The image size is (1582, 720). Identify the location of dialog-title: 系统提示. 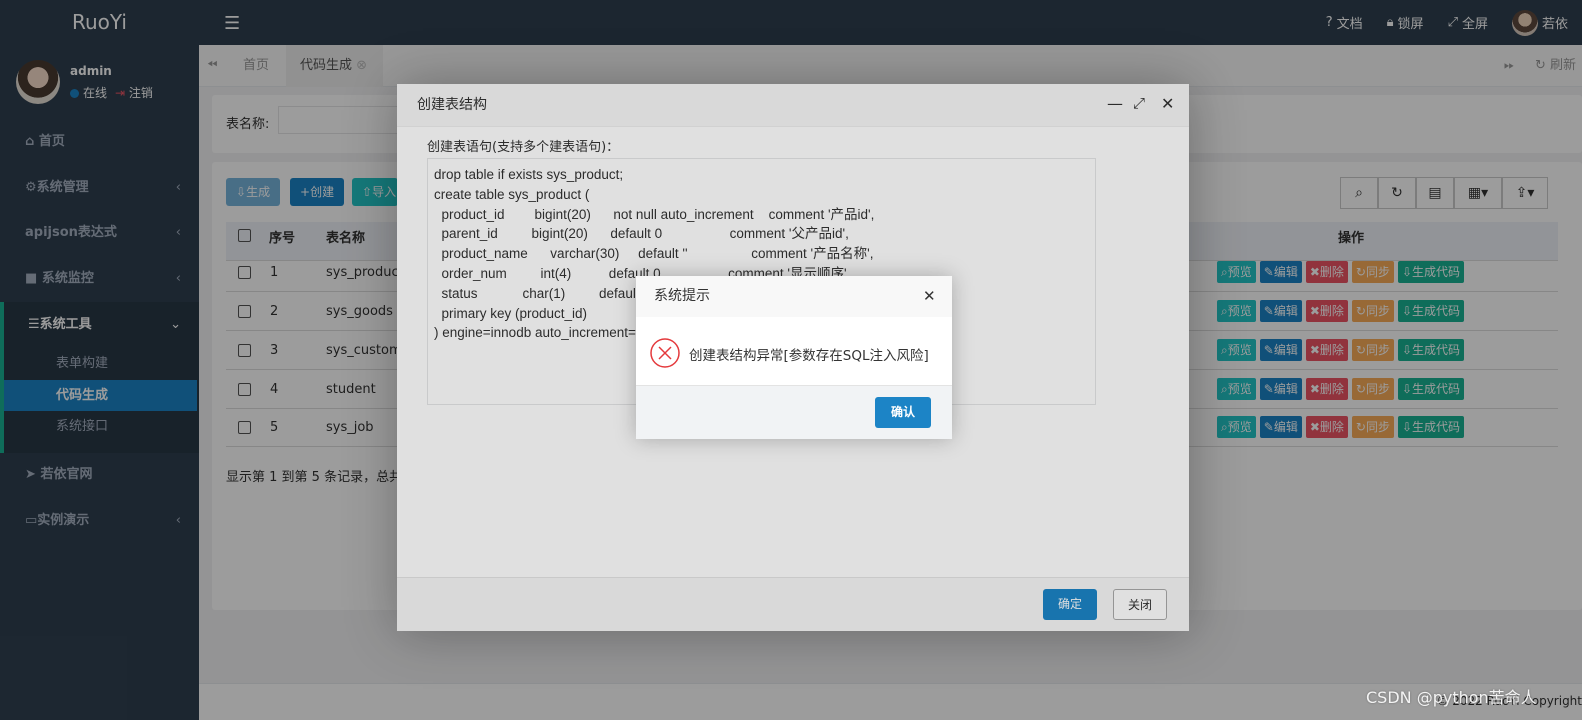
(794, 296).